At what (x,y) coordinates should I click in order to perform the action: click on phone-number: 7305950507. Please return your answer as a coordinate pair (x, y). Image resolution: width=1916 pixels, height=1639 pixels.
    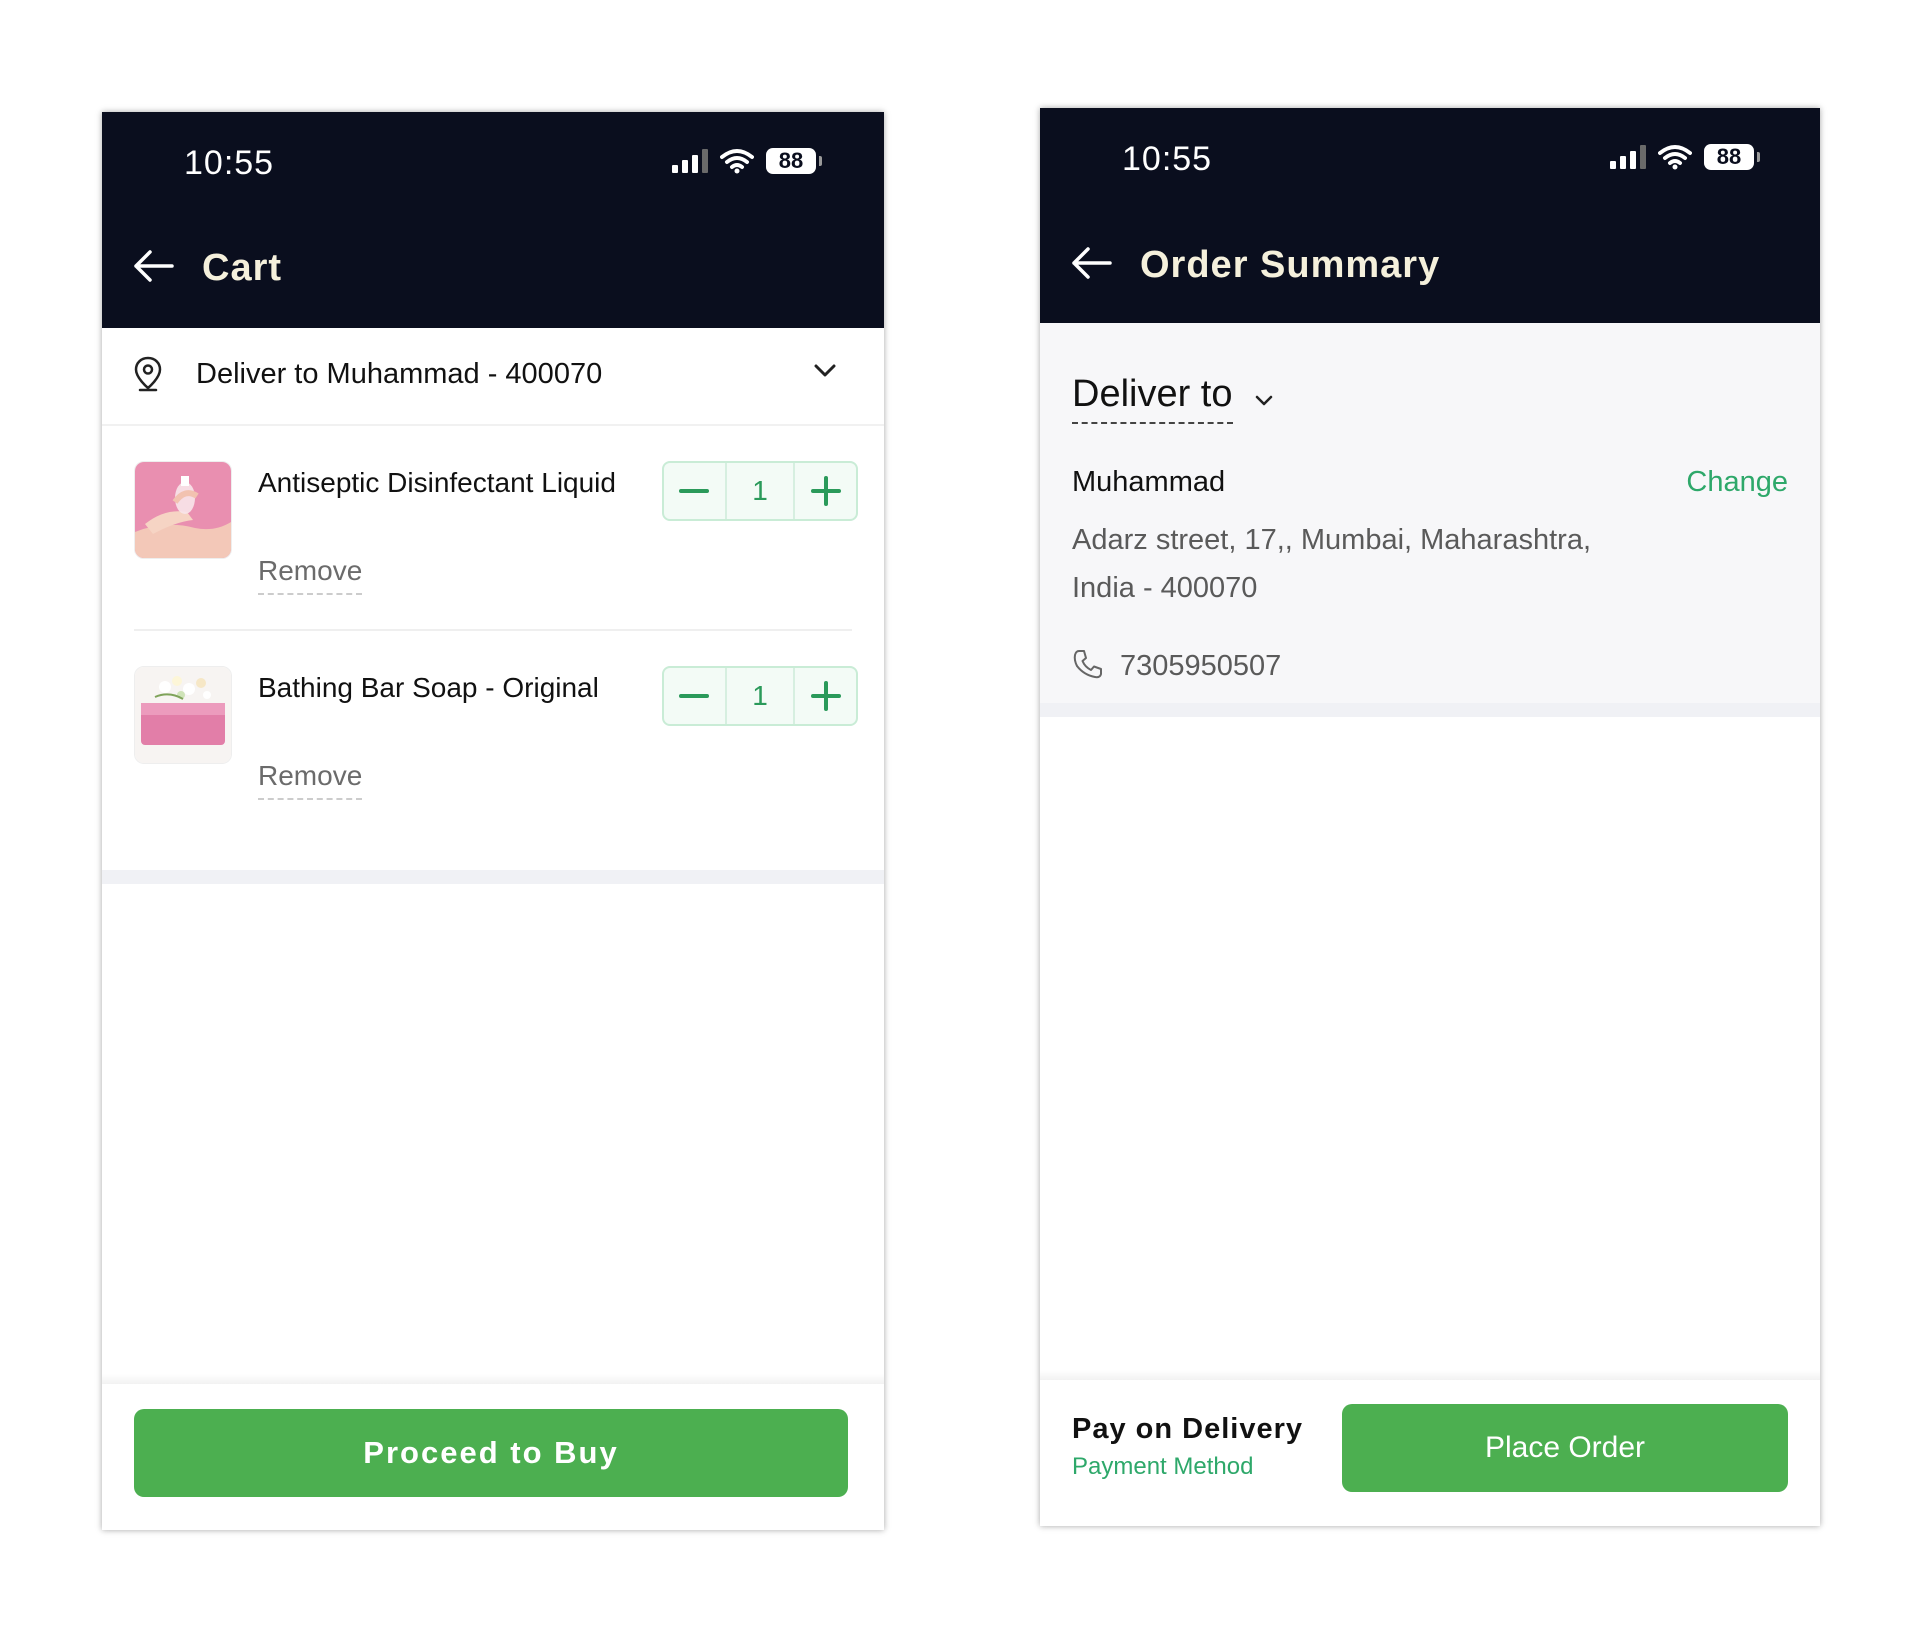
    Looking at the image, I should click on (1201, 666).